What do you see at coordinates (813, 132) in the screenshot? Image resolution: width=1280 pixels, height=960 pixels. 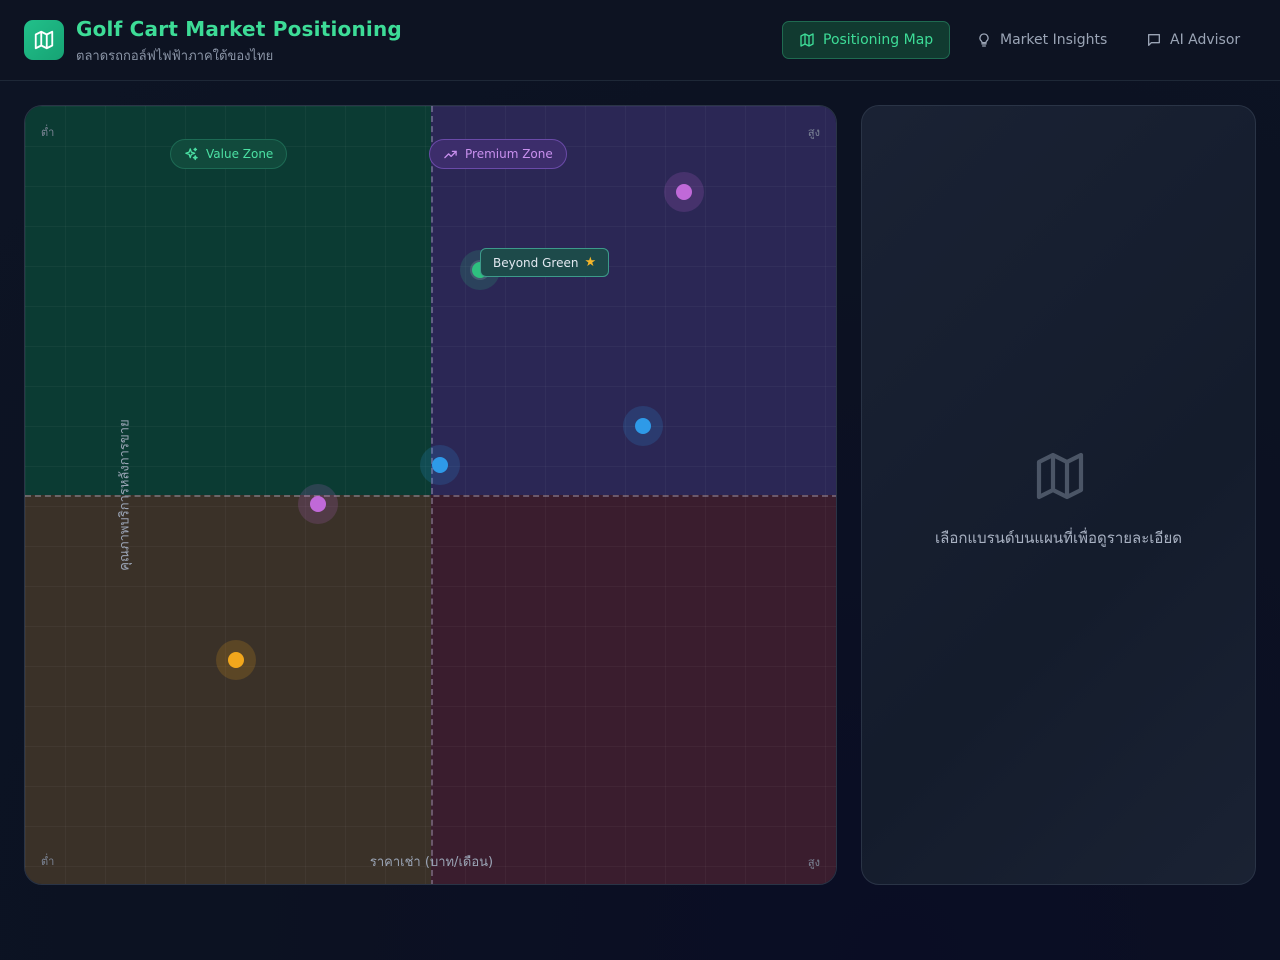 I see `corner-label-top-right: สูง` at bounding box center [813, 132].